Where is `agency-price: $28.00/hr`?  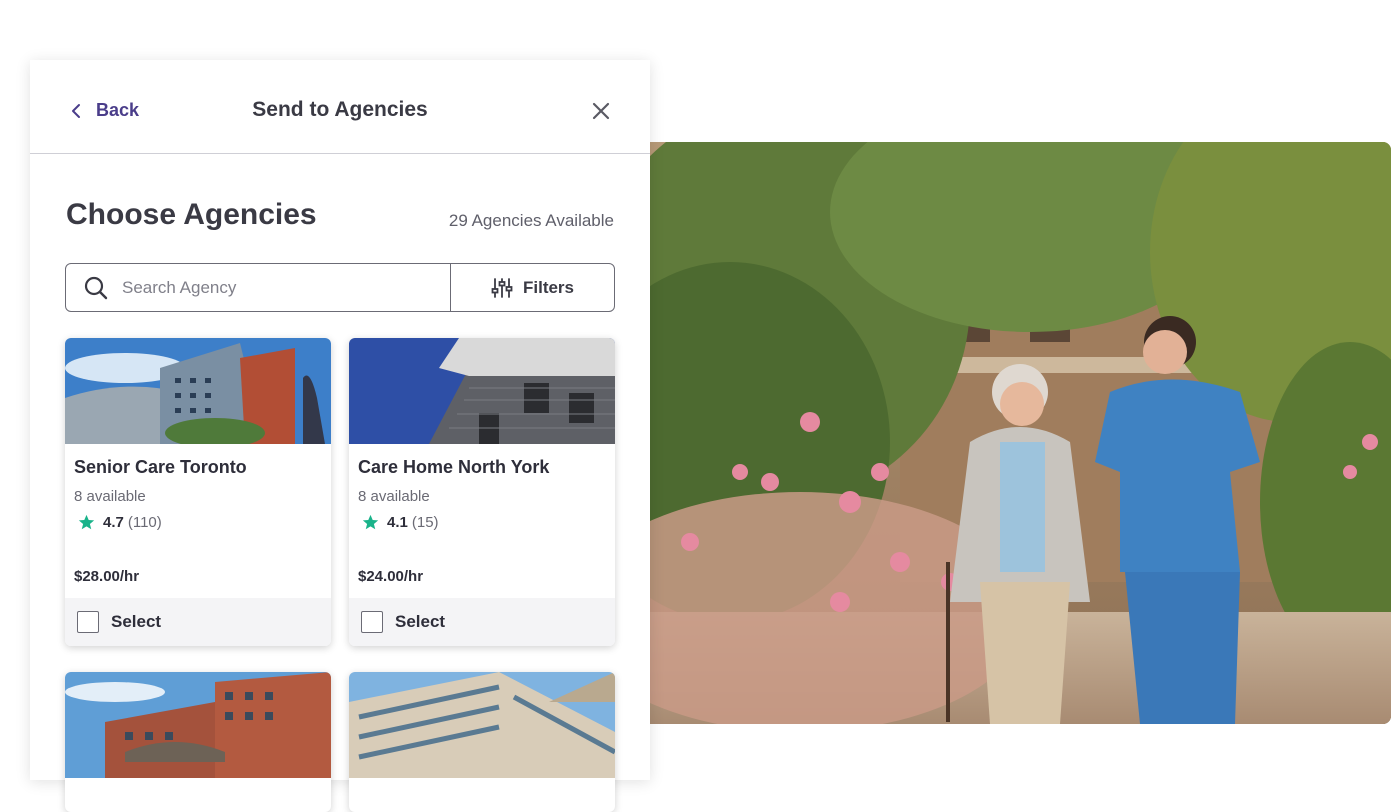
agency-price: $28.00/hr is located at coordinates (107, 576).